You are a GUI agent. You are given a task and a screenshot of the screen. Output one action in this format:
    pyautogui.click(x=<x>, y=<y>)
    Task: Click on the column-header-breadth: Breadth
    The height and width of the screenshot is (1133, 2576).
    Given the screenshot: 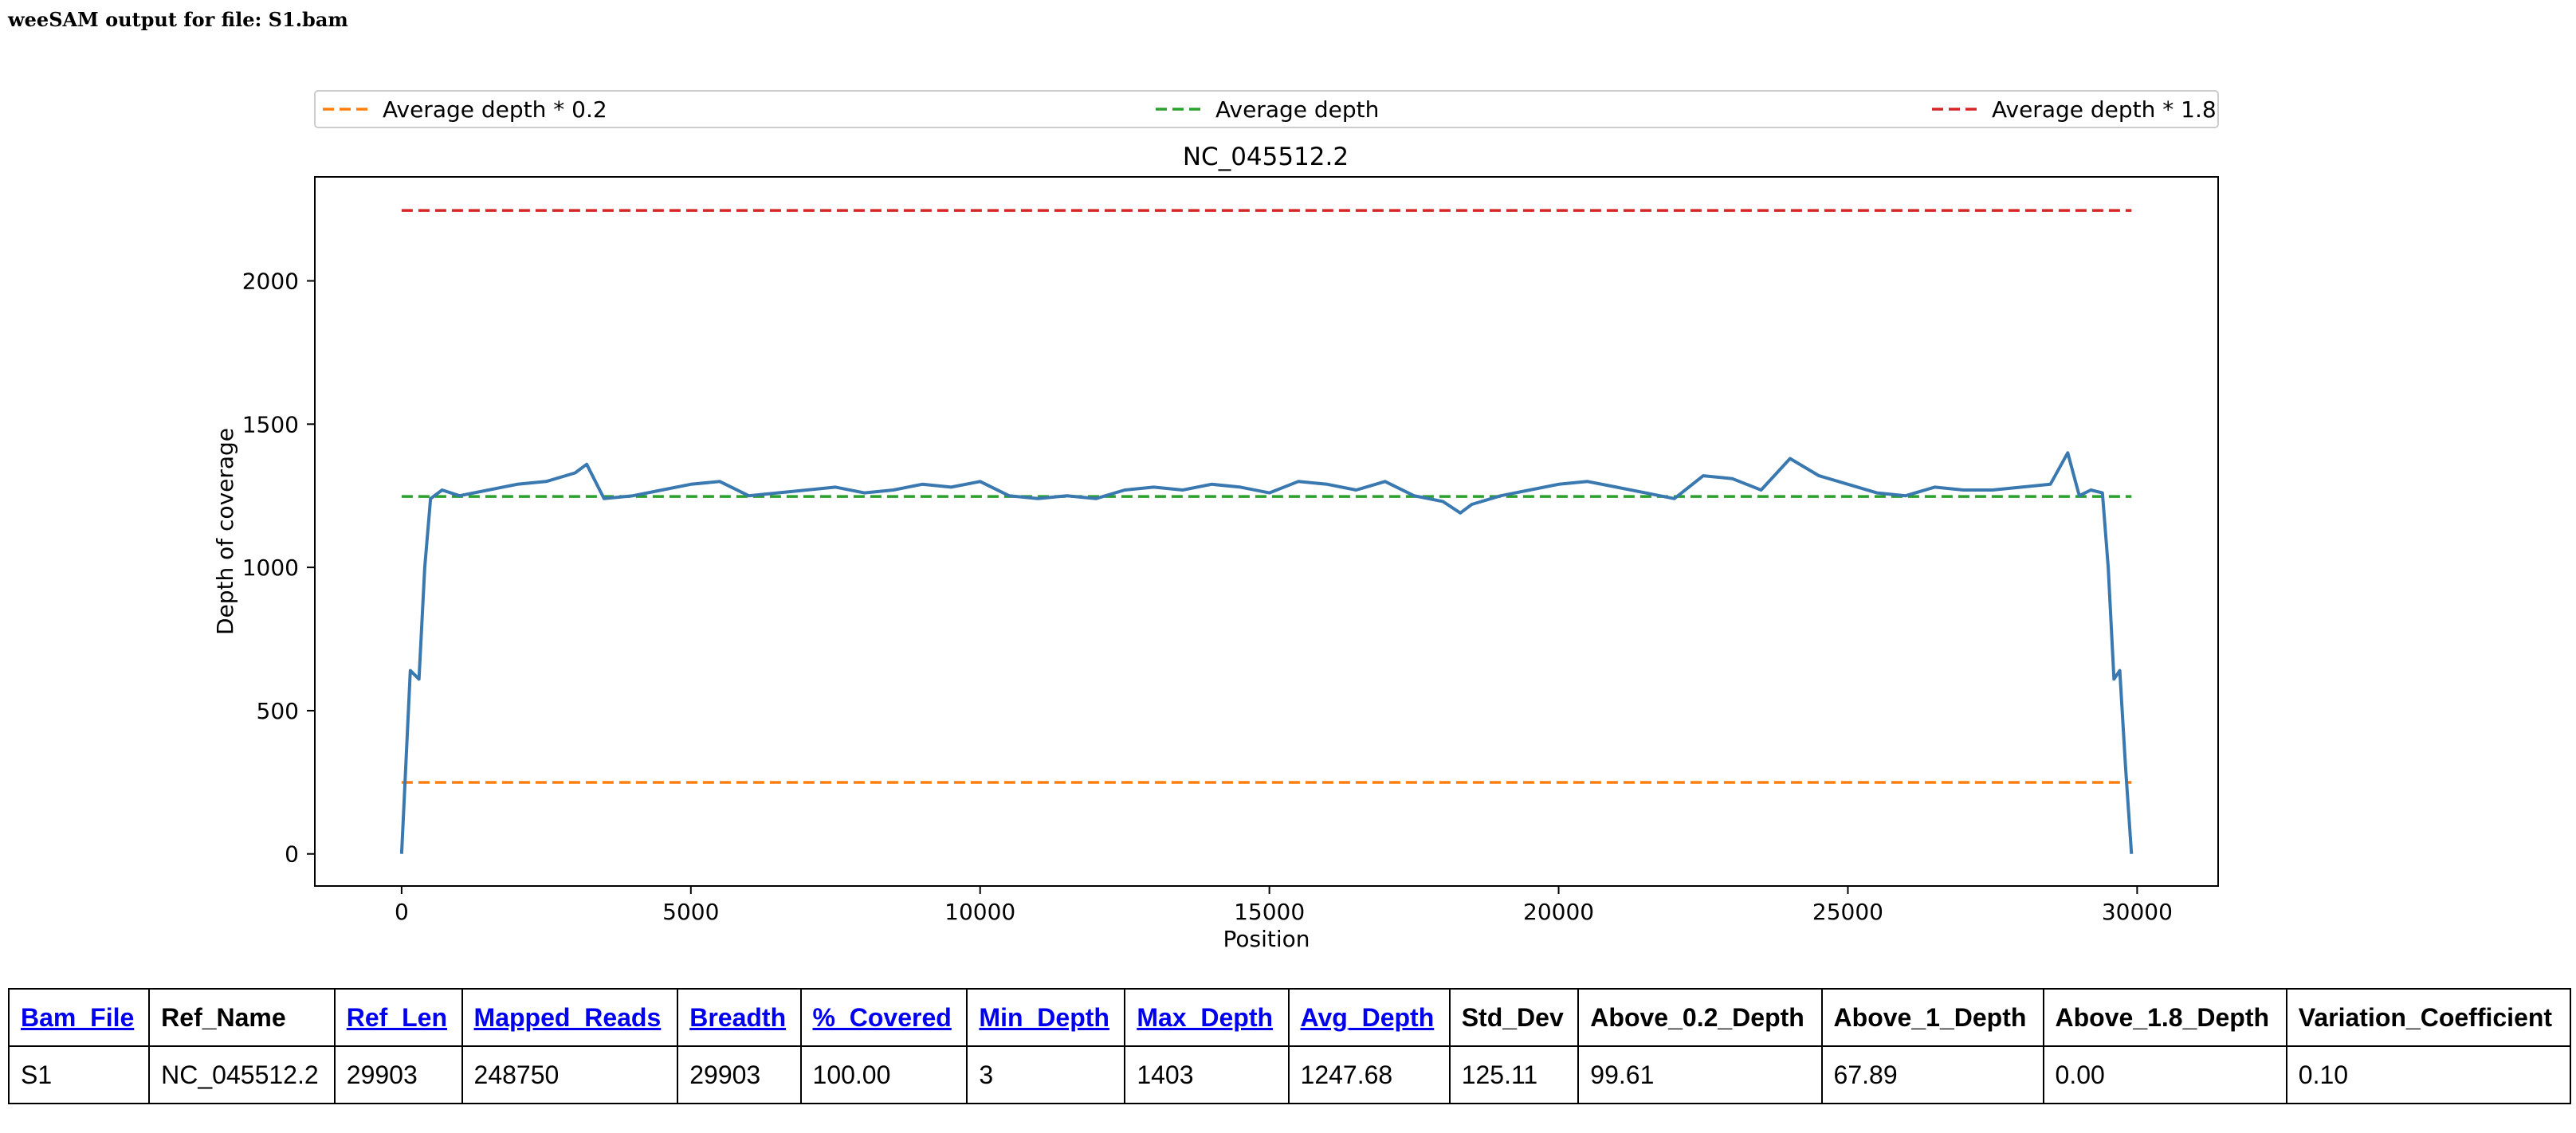 What is the action you would take?
    pyautogui.click(x=739, y=1017)
    